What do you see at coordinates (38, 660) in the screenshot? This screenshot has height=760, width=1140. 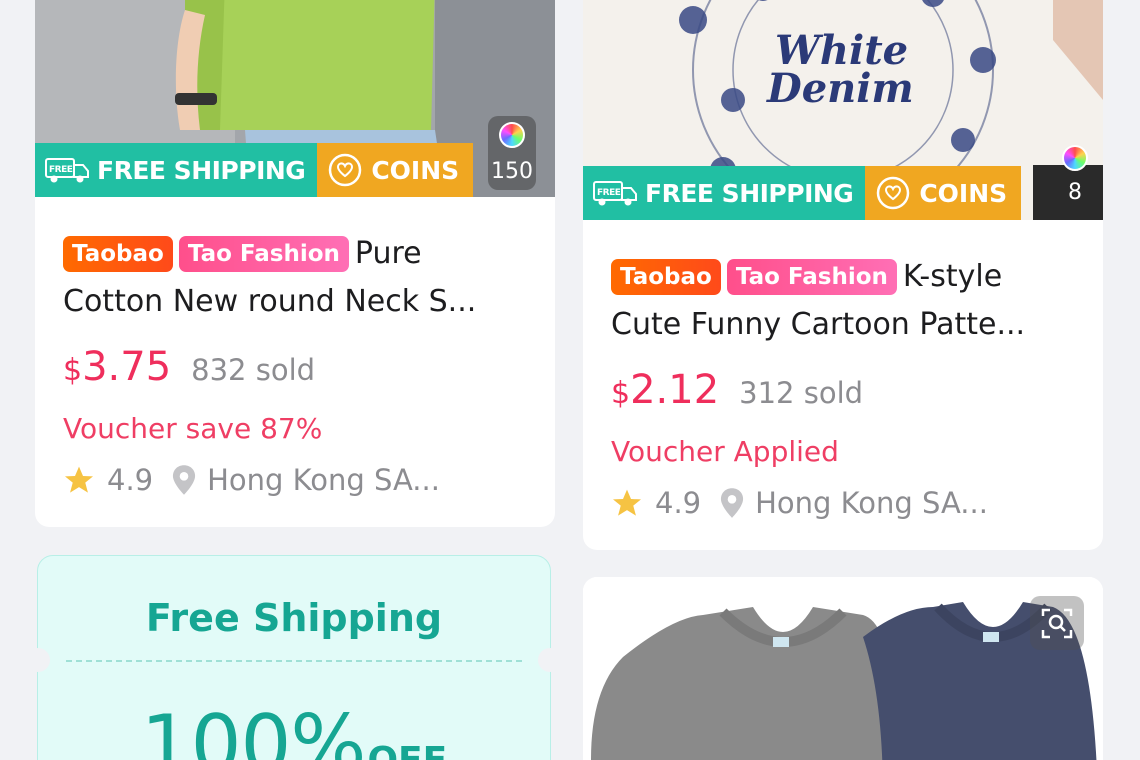 I see `coupon-notch-left` at bounding box center [38, 660].